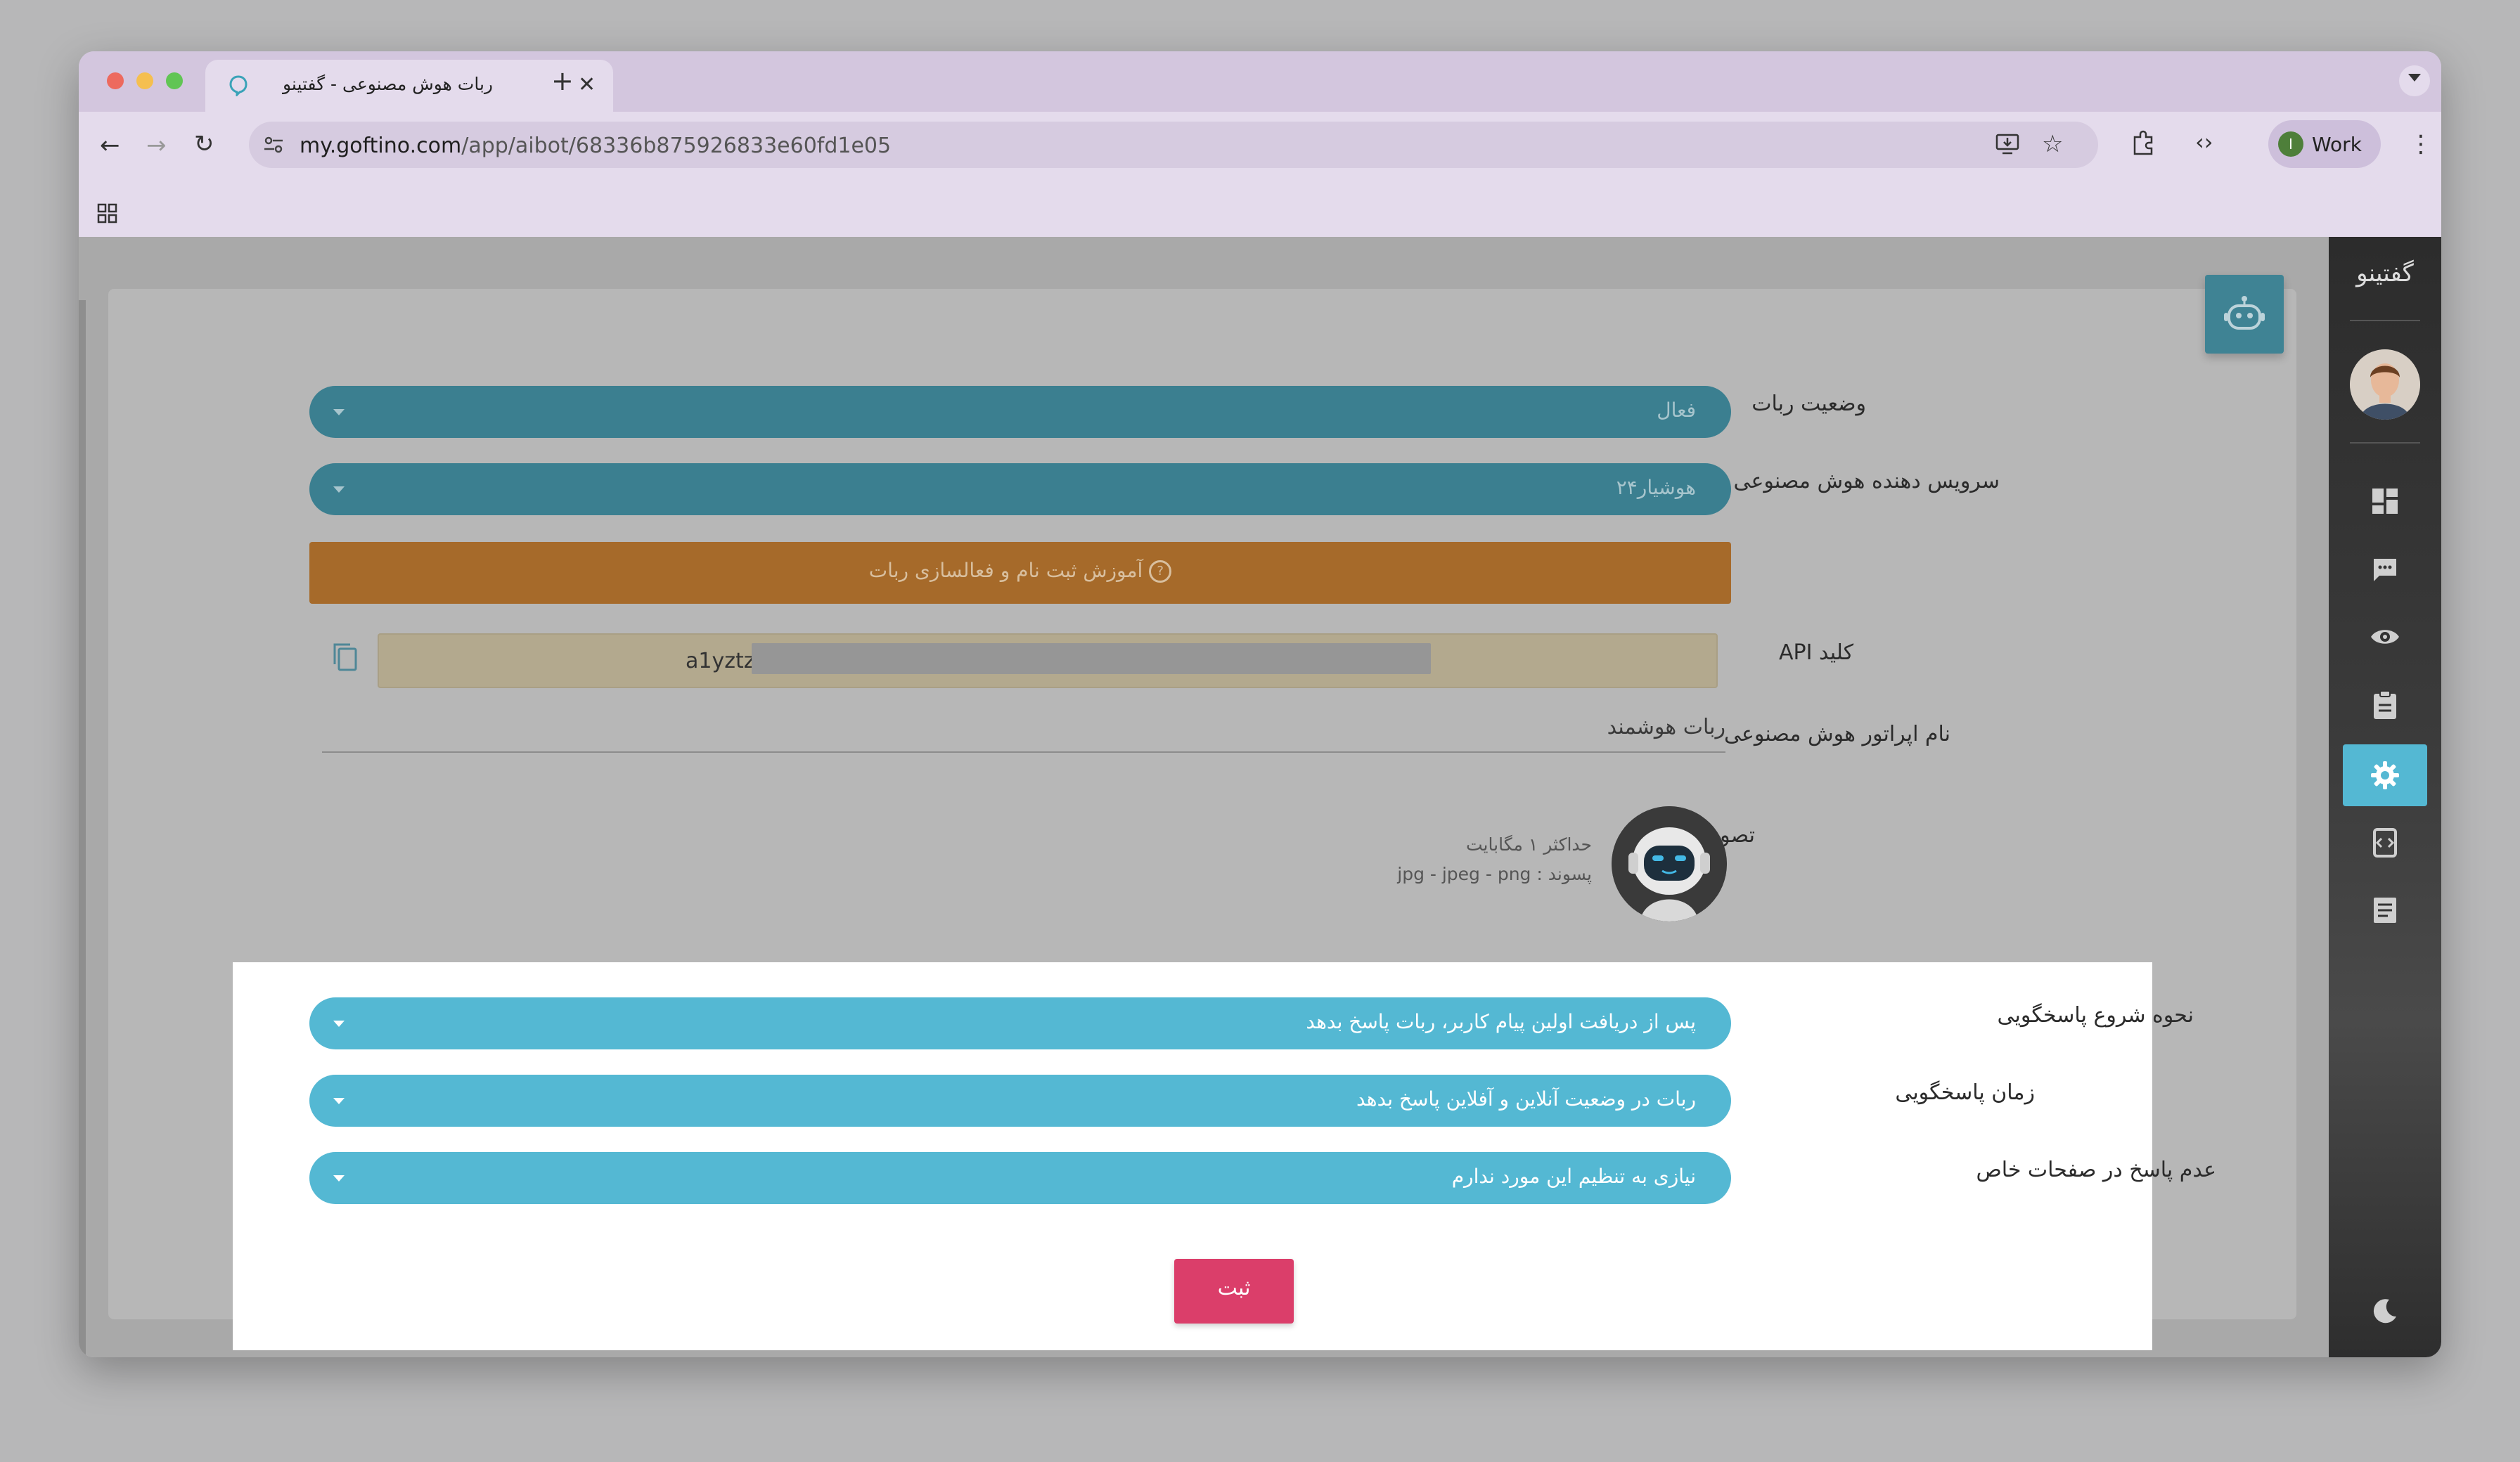 Image resolution: width=2520 pixels, height=1462 pixels. What do you see at coordinates (2385, 636) in the screenshot?
I see `eye-icon` at bounding box center [2385, 636].